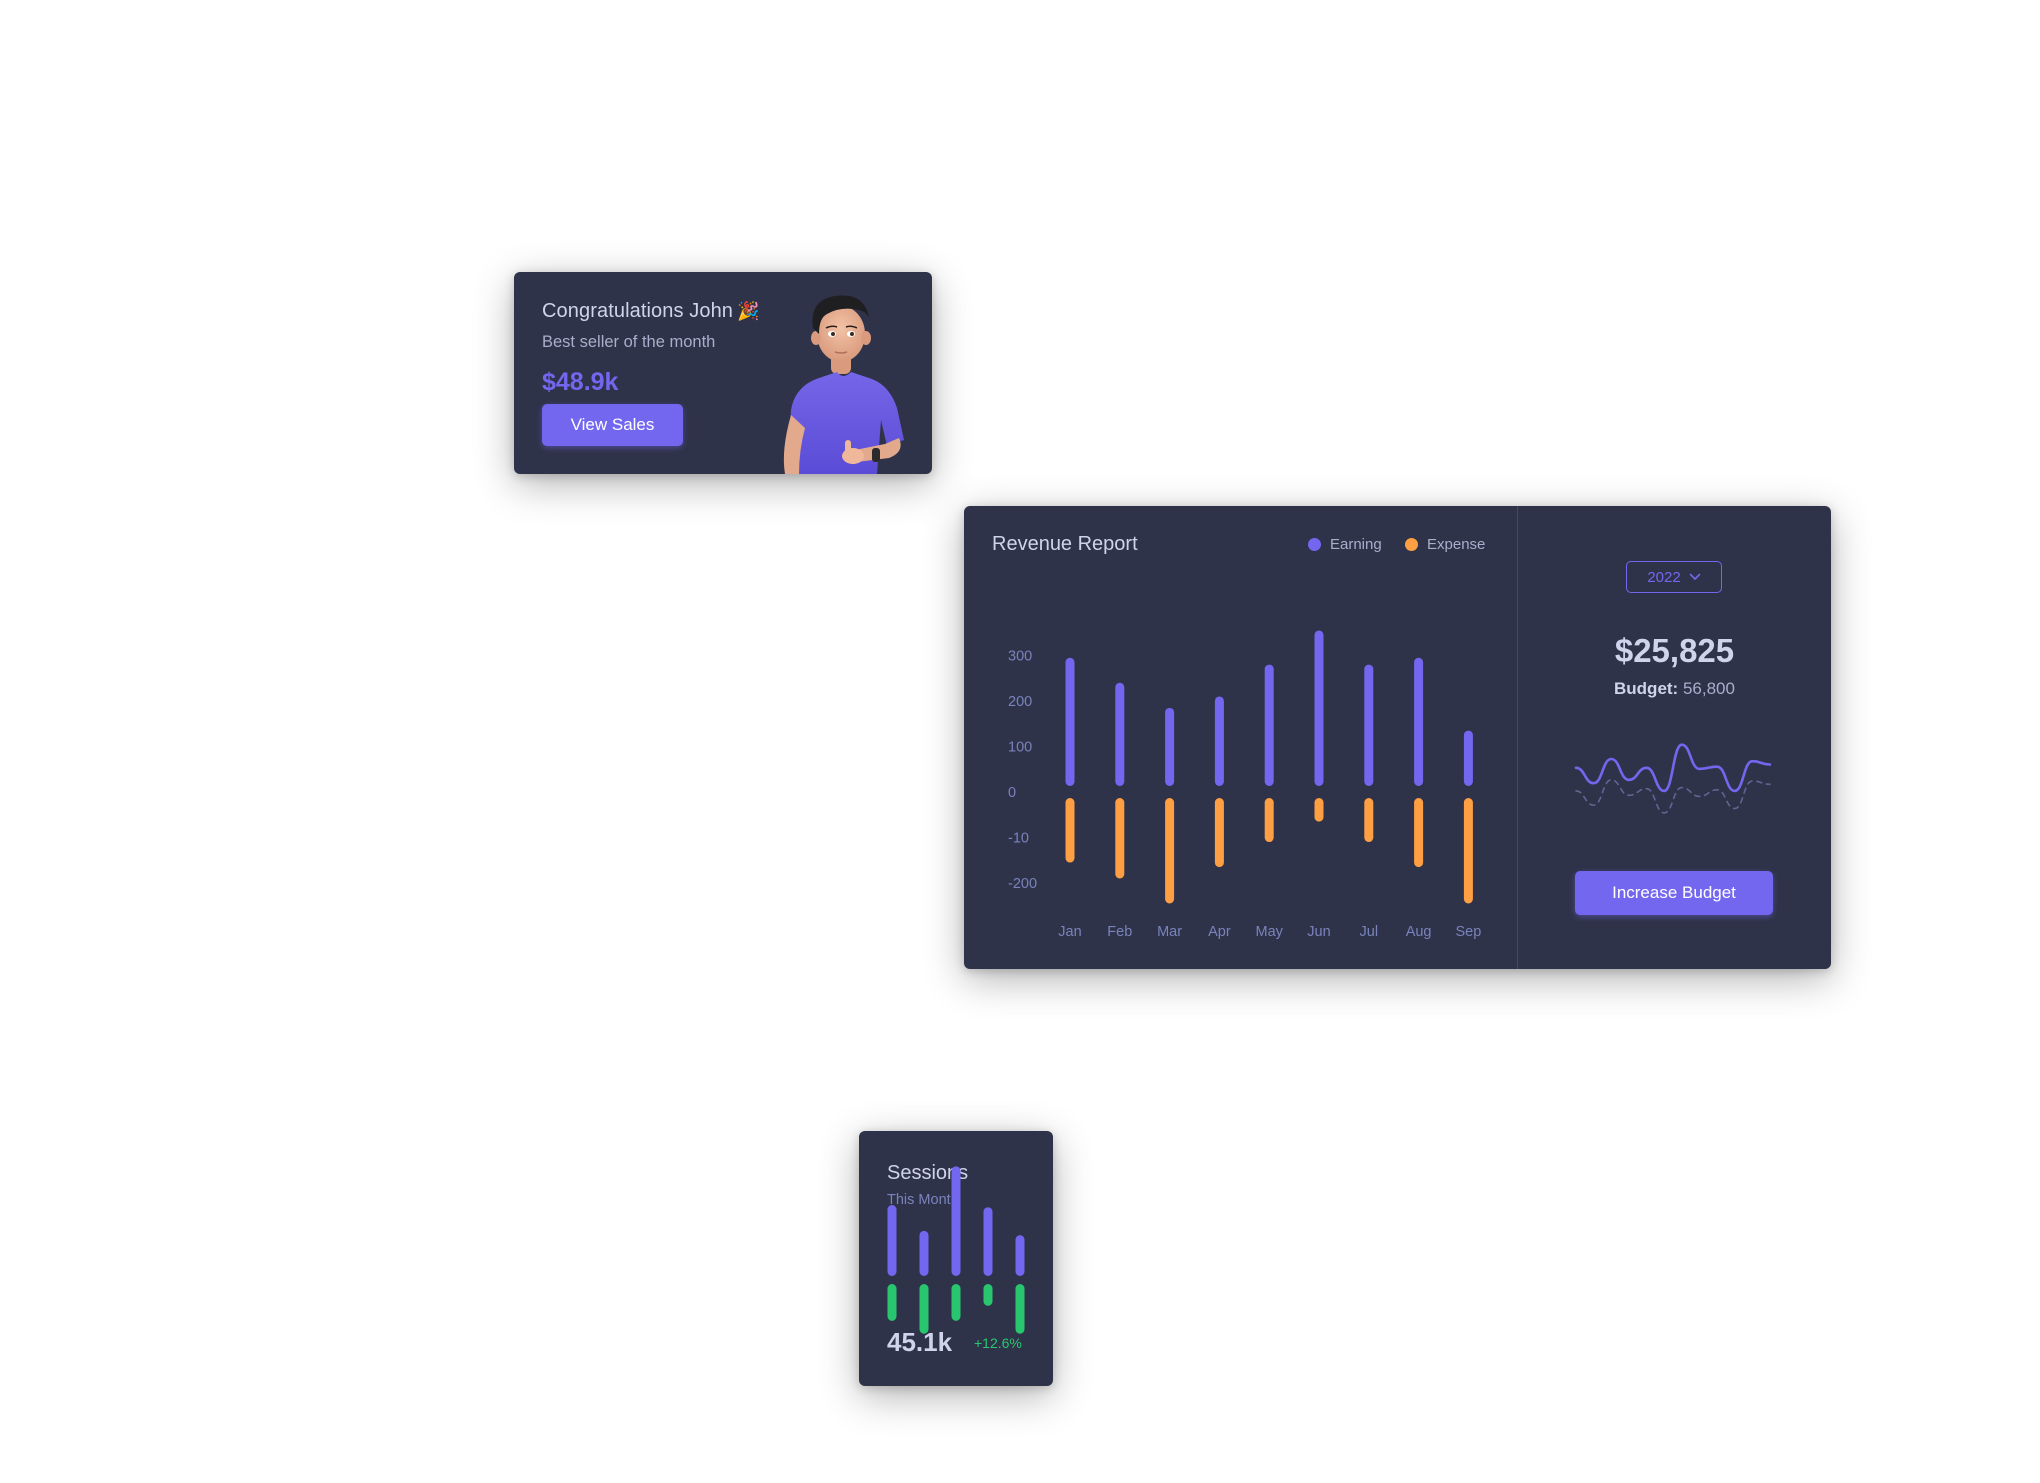 The image size is (2040, 1483). I want to click on sales-amount: $48.9k, so click(580, 382).